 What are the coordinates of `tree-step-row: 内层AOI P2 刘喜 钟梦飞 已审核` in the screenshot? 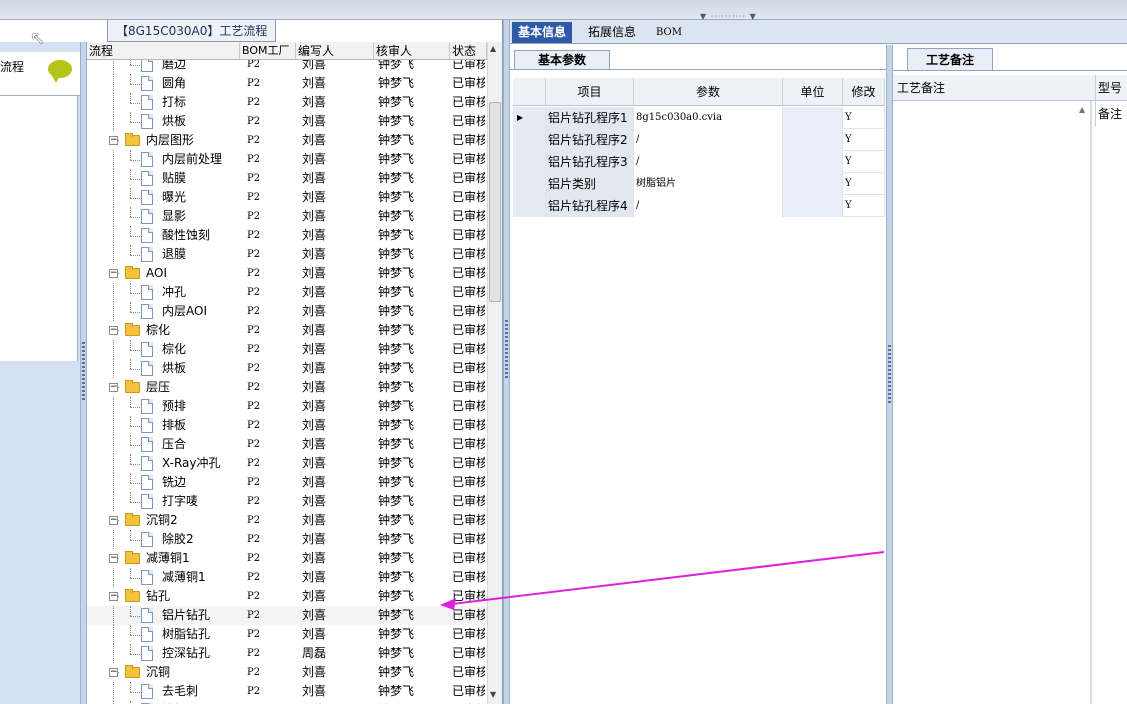 It's located at (287, 311).